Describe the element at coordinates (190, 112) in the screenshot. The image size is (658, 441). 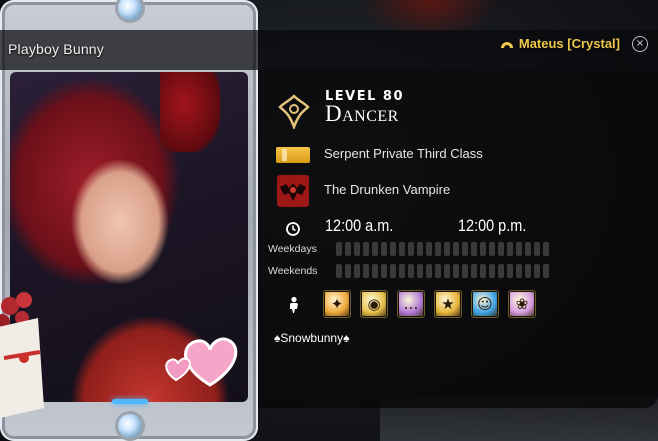
I see `portrait-hat` at that location.